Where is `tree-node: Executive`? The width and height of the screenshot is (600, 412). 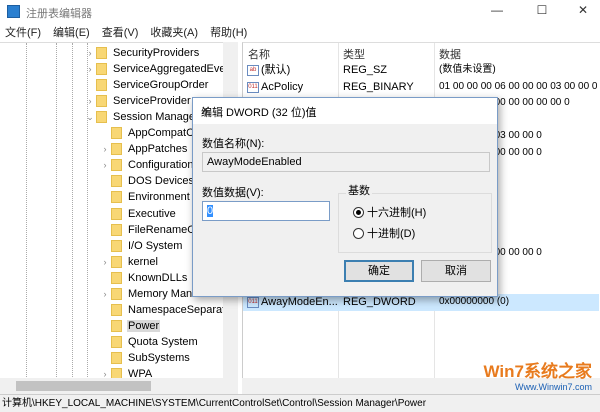 tree-node: Executive is located at coordinates (138, 214).